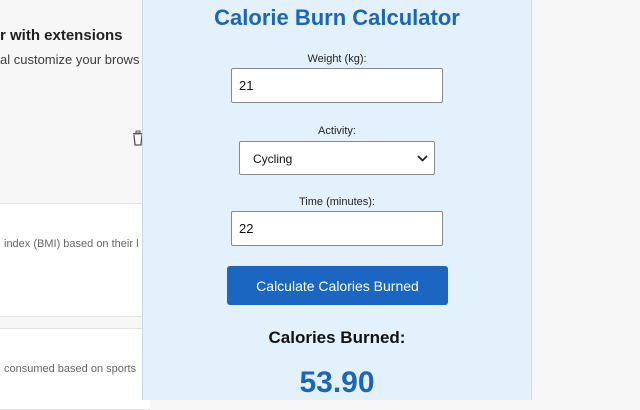  What do you see at coordinates (337, 17) in the screenshot?
I see `page-title: Calorie Burn Calculator` at bounding box center [337, 17].